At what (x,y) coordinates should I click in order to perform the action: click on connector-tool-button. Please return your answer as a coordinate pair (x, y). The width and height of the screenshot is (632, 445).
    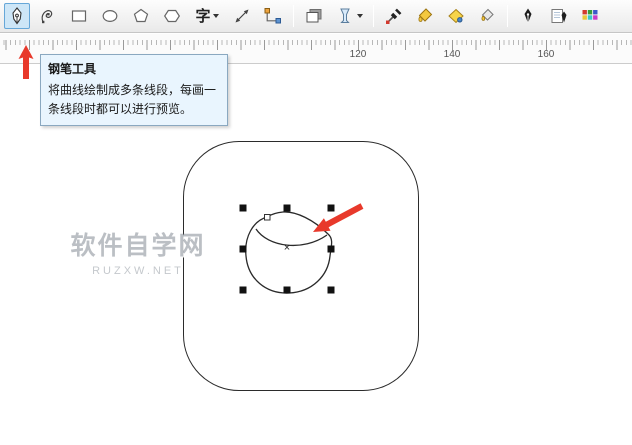
    Looking at the image, I should click on (273, 16).